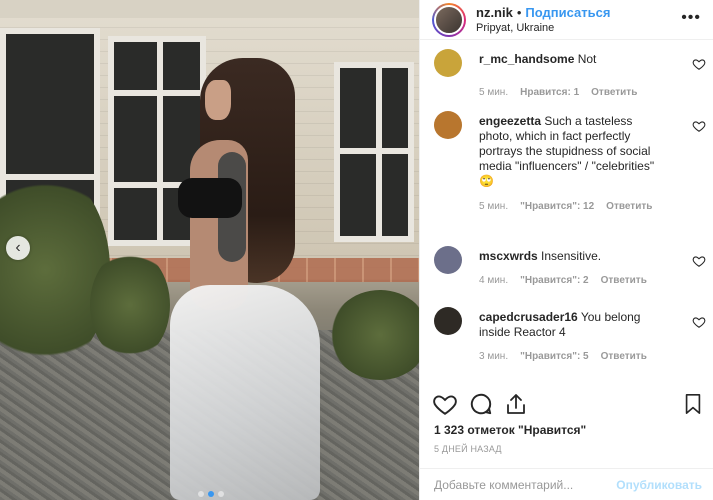 The image size is (713, 500). What do you see at coordinates (493, 280) in the screenshot?
I see `comment-time: 4 мин.` at bounding box center [493, 280].